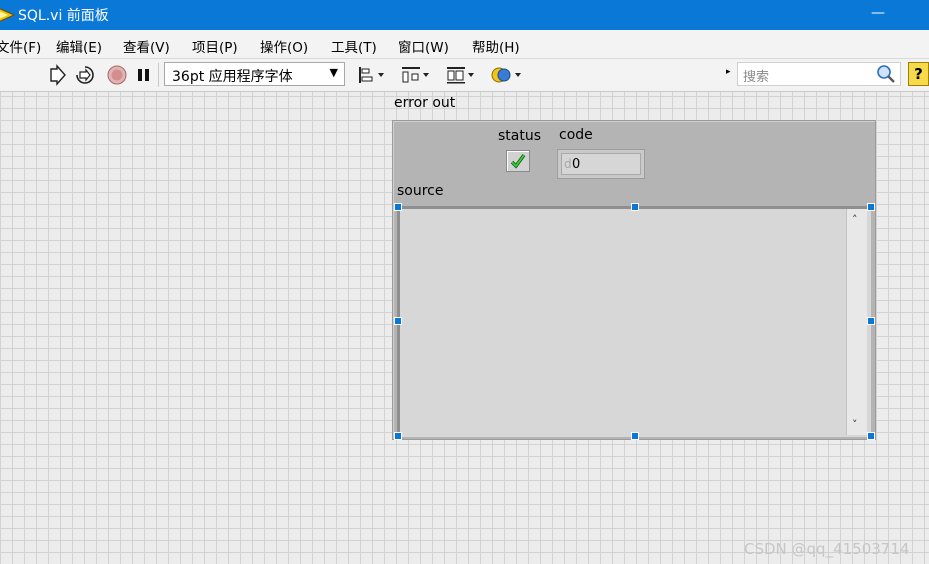 This screenshot has width=929, height=564. Describe the element at coordinates (496, 46) in the screenshot. I see `menu-help: 帮助(H)` at that location.